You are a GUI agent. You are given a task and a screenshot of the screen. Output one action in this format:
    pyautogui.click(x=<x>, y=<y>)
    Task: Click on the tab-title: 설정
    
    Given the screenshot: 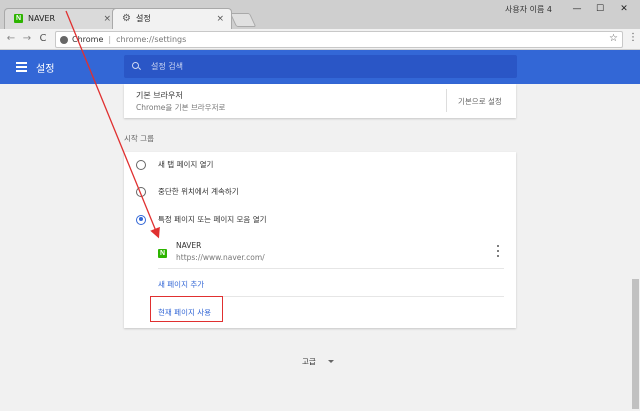 What is the action you would take?
    pyautogui.click(x=143, y=18)
    